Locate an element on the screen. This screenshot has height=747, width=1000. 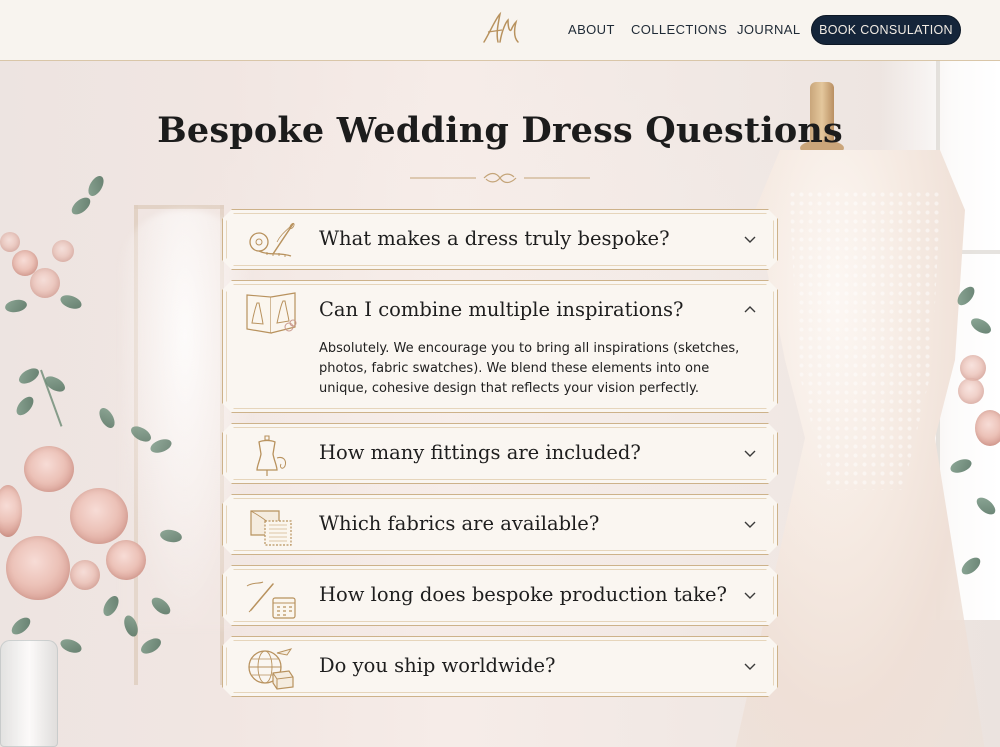
globe-parcel-icon is located at coordinates (271, 667).